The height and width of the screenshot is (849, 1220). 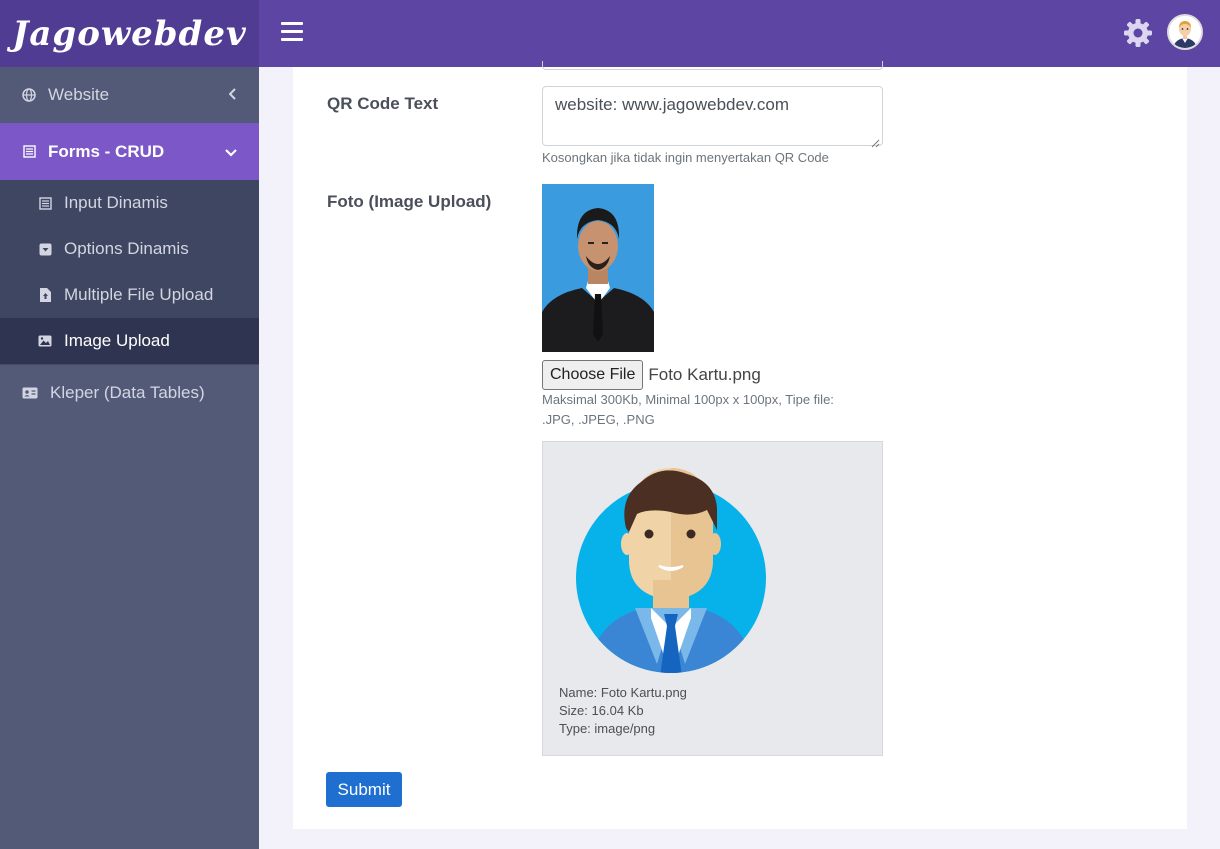 I want to click on dropdown-icon, so click(x=45, y=249).